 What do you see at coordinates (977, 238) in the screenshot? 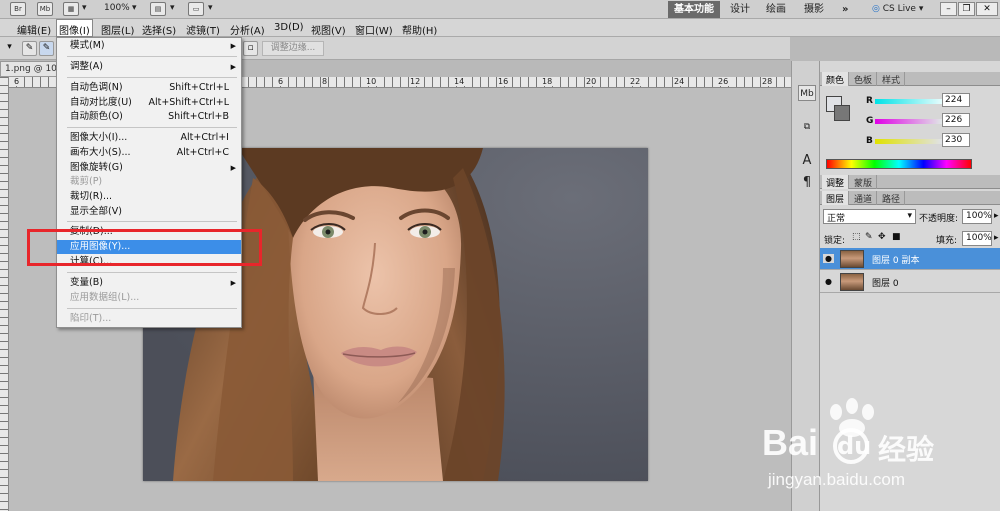
I see `fill-field: 100%` at bounding box center [977, 238].